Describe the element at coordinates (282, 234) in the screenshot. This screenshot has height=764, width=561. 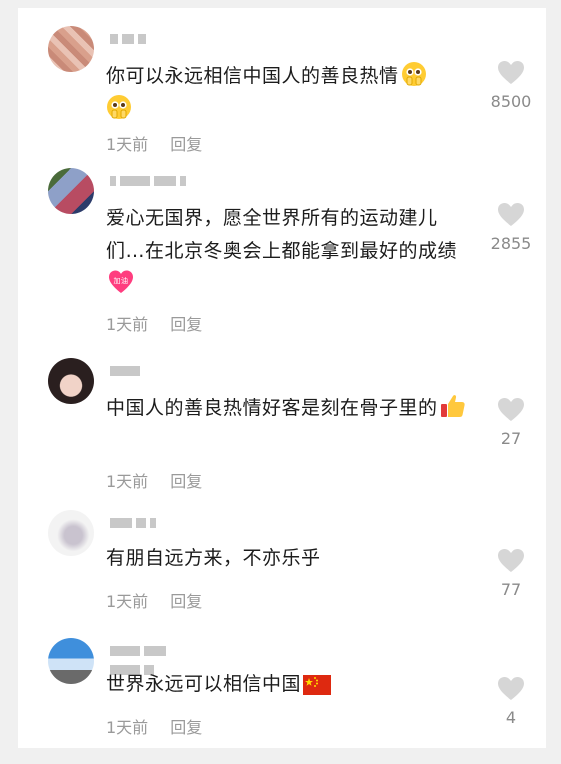
I see `comment-text: 爱心无国界，愿全世界所有的运动建儿们…在北京冬奥会上都能拿到最好的成绩` at that location.